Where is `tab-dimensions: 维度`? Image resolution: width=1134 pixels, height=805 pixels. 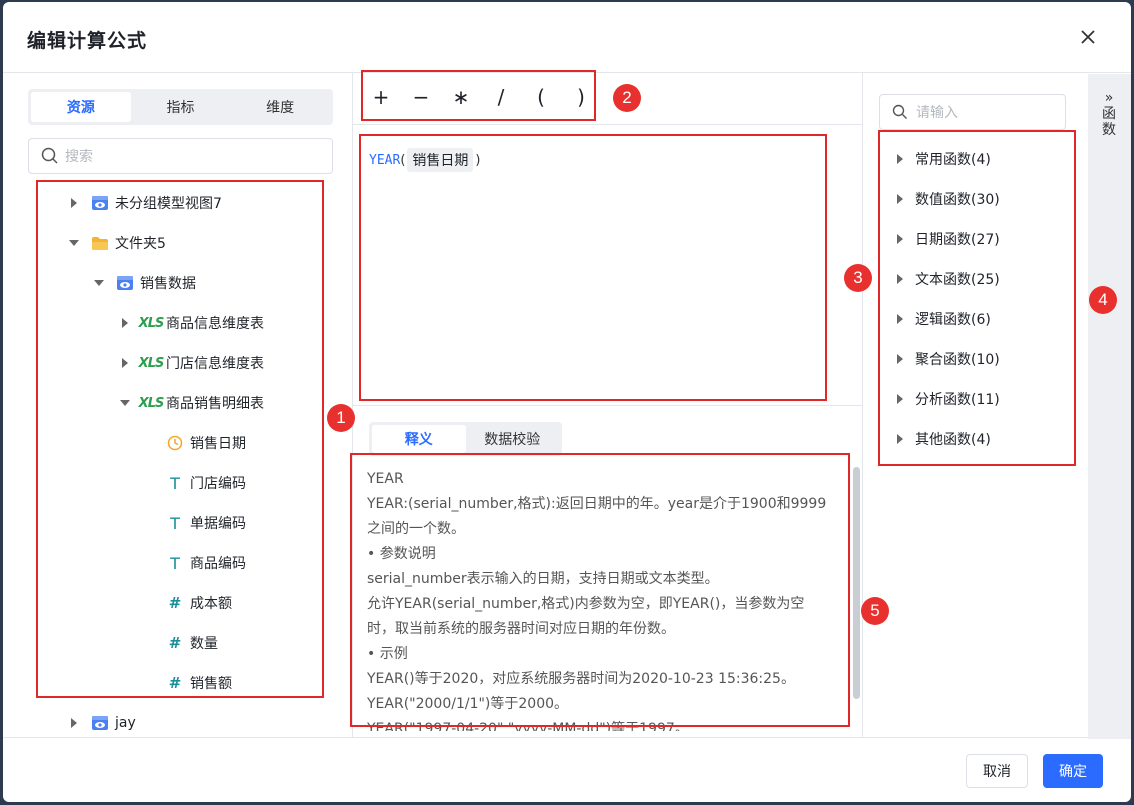 tab-dimensions: 维度 is located at coordinates (280, 107).